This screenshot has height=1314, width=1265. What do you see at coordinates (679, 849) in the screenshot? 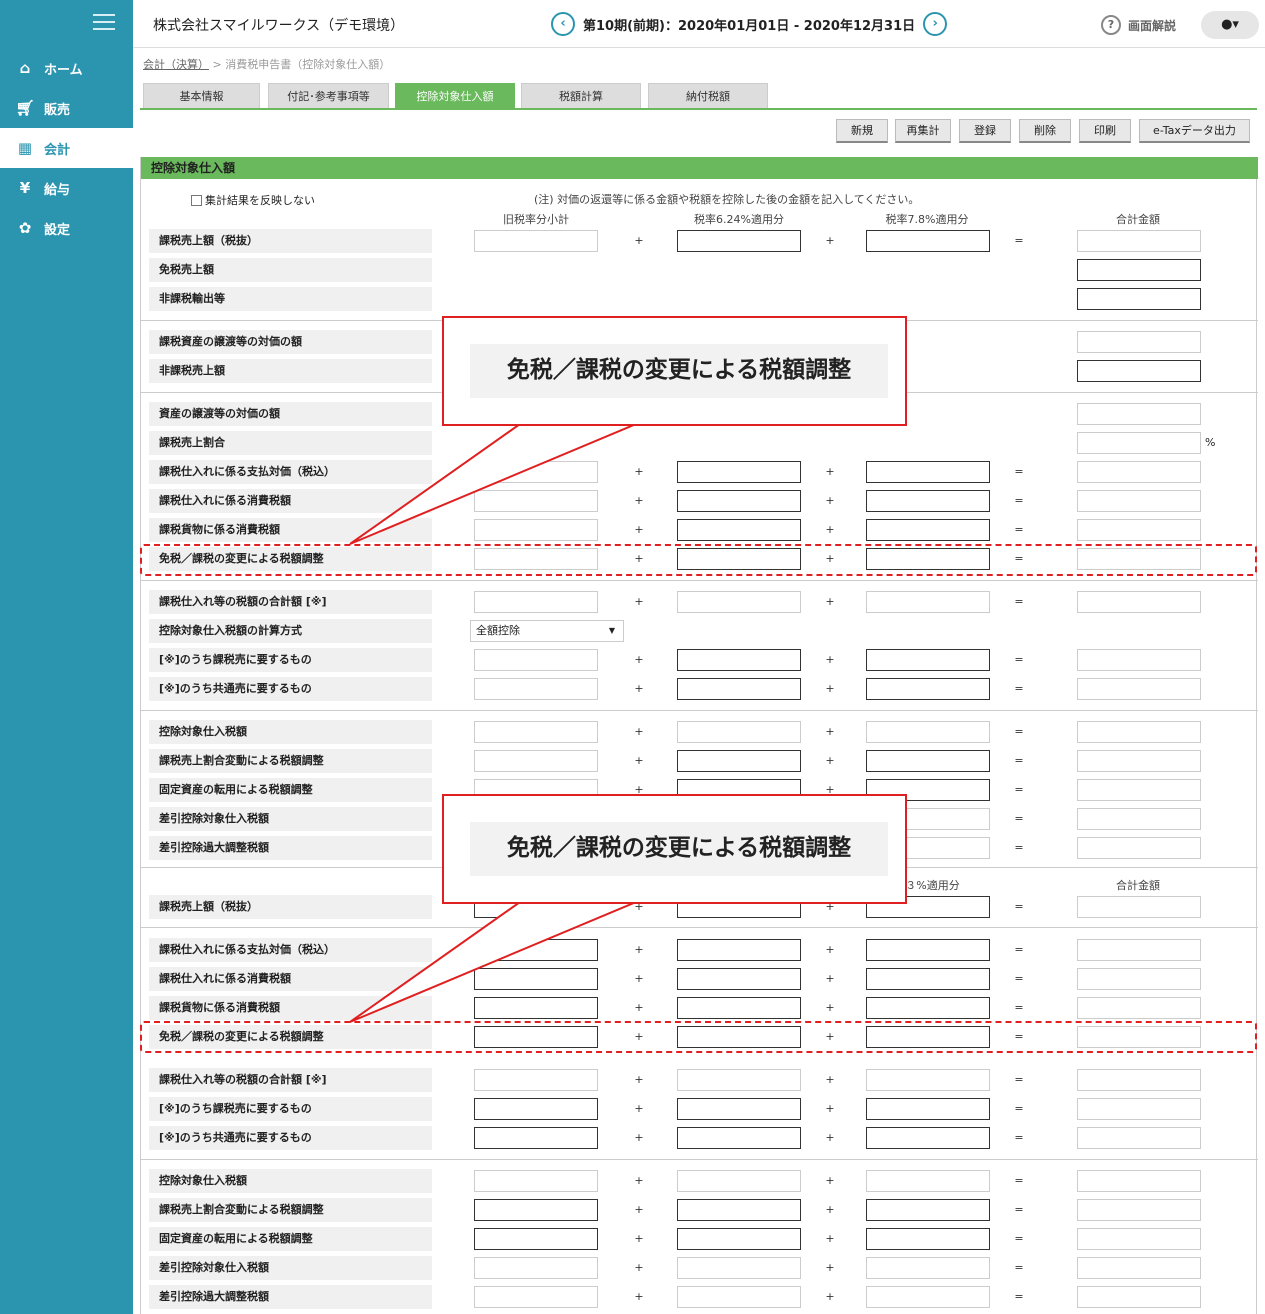
I see `callout-text: 免税／課税の変更による税額調整` at bounding box center [679, 849].